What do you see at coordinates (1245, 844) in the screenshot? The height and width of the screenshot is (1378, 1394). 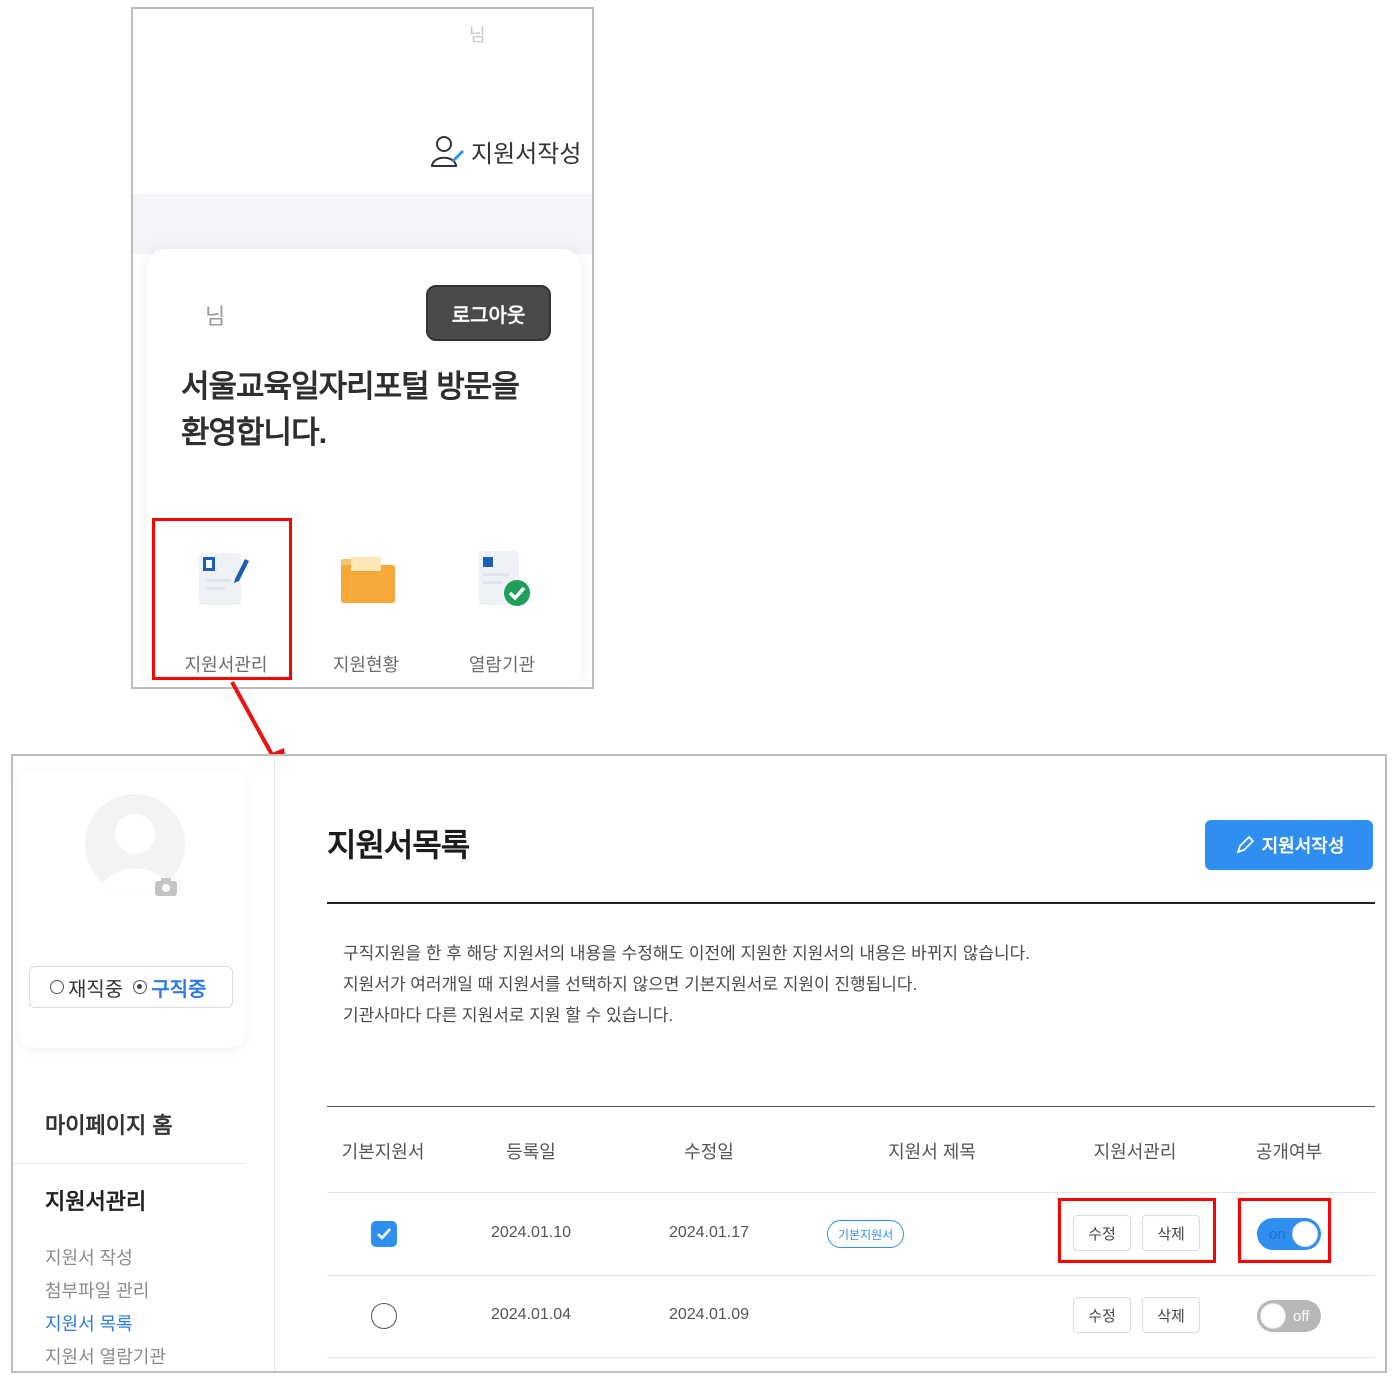 I see `pencil-icon` at bounding box center [1245, 844].